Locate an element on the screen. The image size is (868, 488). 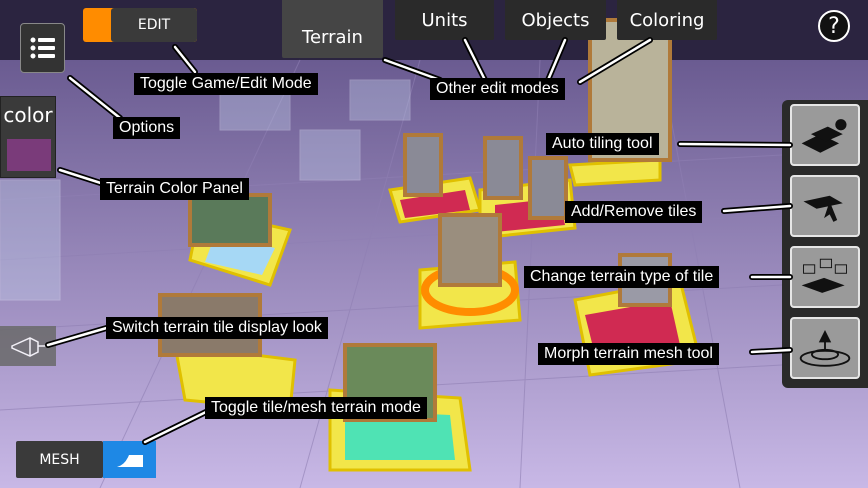
mesh-toggle: MESH is located at coordinates (86, 459).